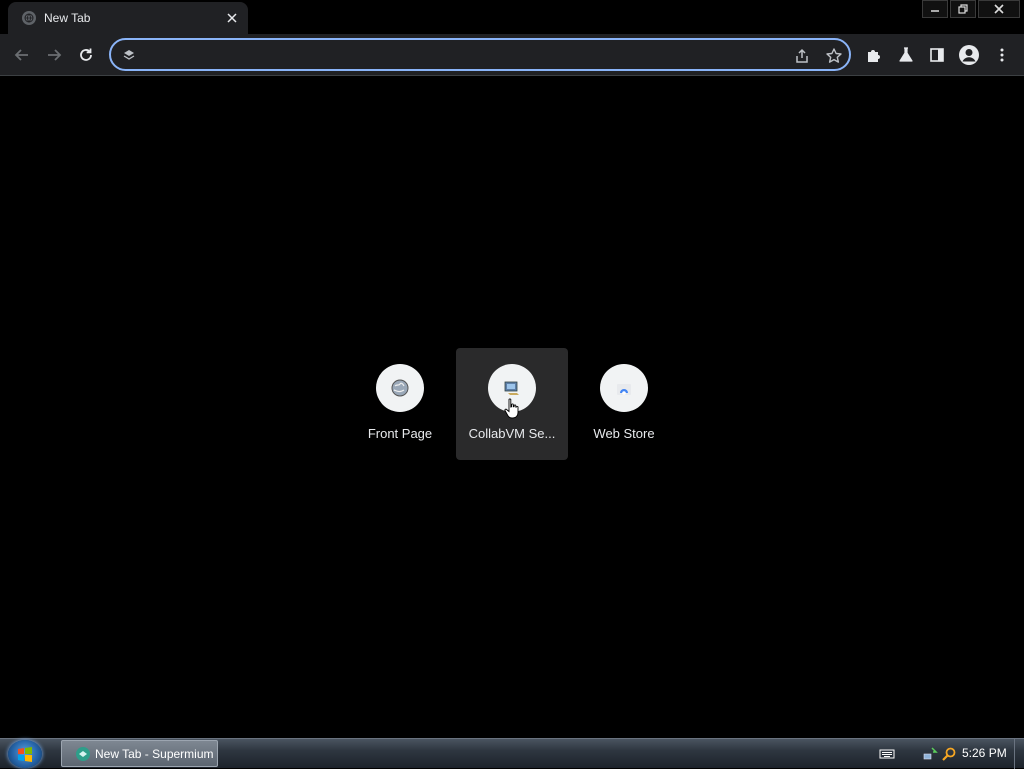 Image resolution: width=1024 pixels, height=769 pixels. What do you see at coordinates (154, 753) in the screenshot?
I see `taskbar-item-label: New Tab - Supermium` at bounding box center [154, 753].